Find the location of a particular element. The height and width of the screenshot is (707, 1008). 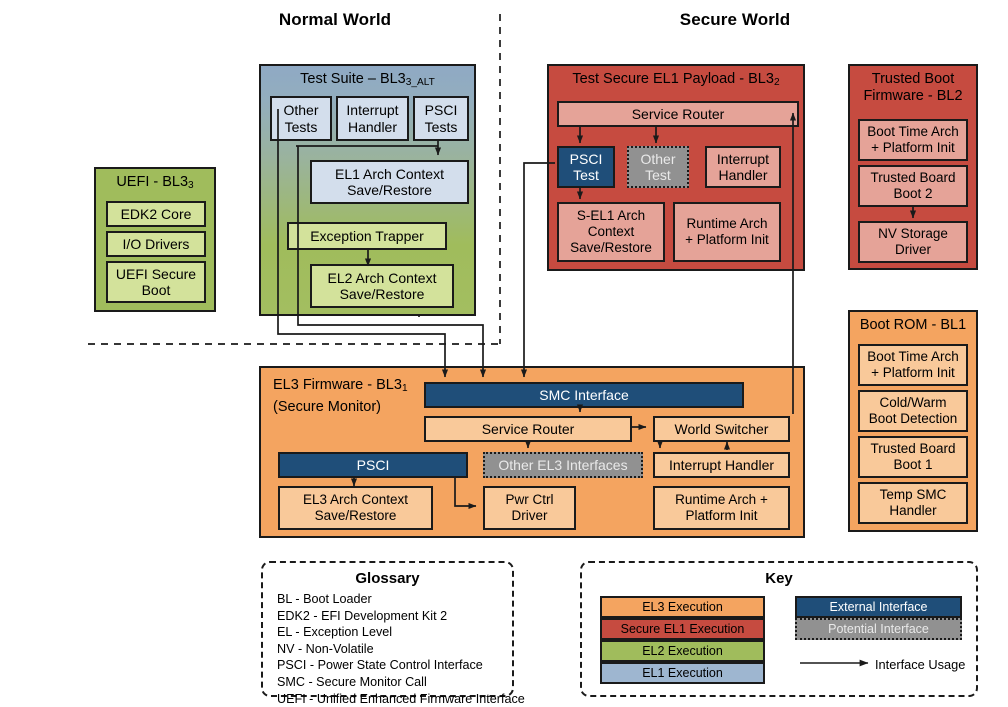

test-suite-psci-tests: PSCI Tests is located at coordinates (441, 118).